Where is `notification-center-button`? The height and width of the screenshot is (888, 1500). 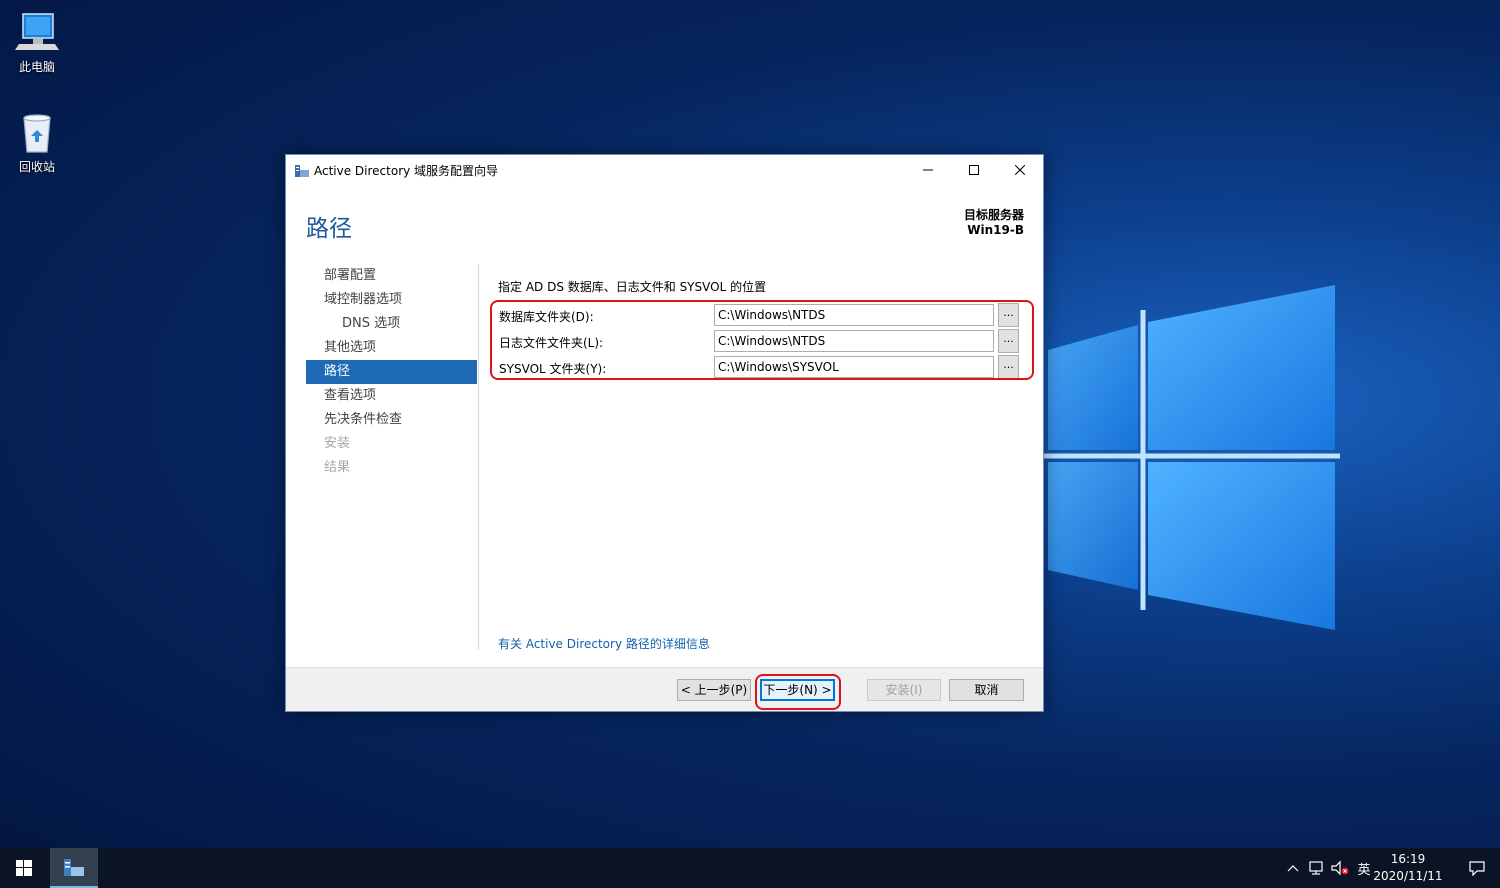 notification-center-button is located at coordinates (1477, 868).